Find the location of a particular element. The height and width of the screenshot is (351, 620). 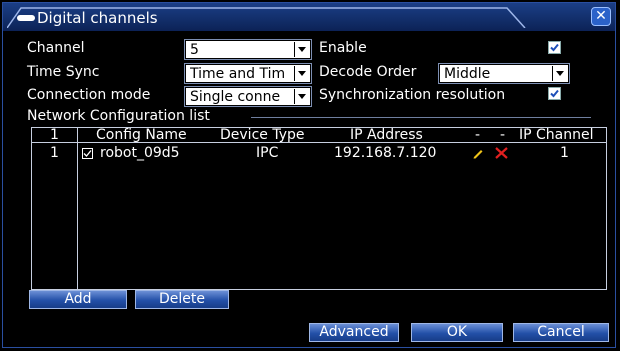

enable-label: Enable is located at coordinates (343, 48).